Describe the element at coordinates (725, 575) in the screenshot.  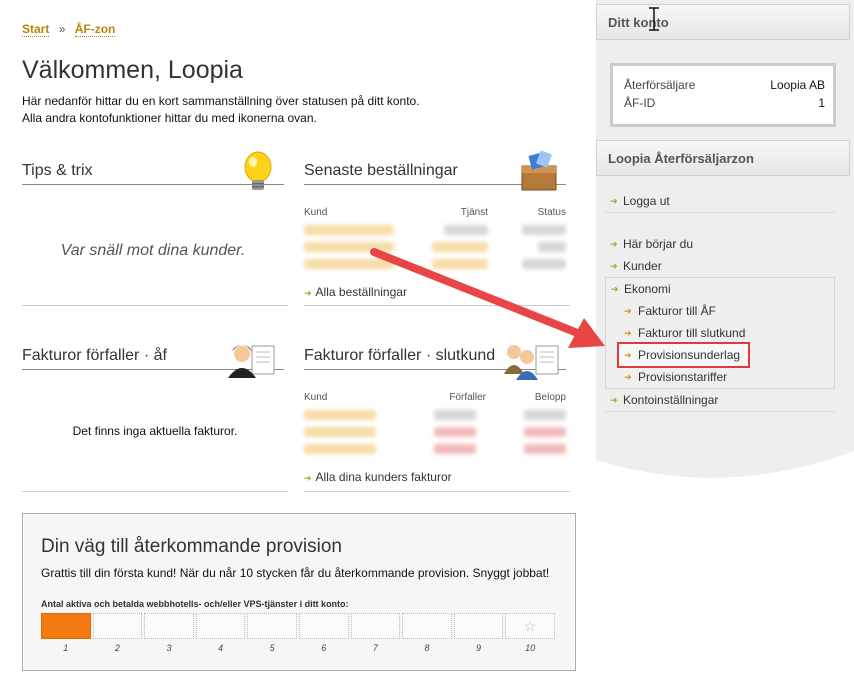
I see `sidebar-wave-decoration` at that location.